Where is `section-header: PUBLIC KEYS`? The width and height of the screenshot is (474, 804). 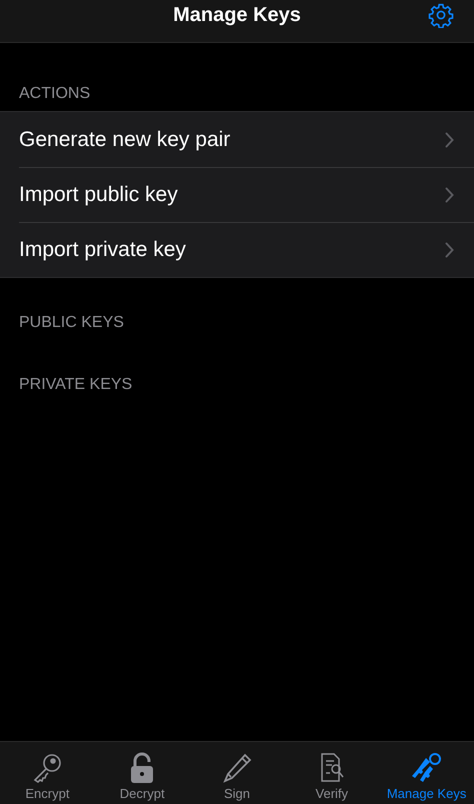
section-header: PUBLIC KEYS is located at coordinates (71, 323).